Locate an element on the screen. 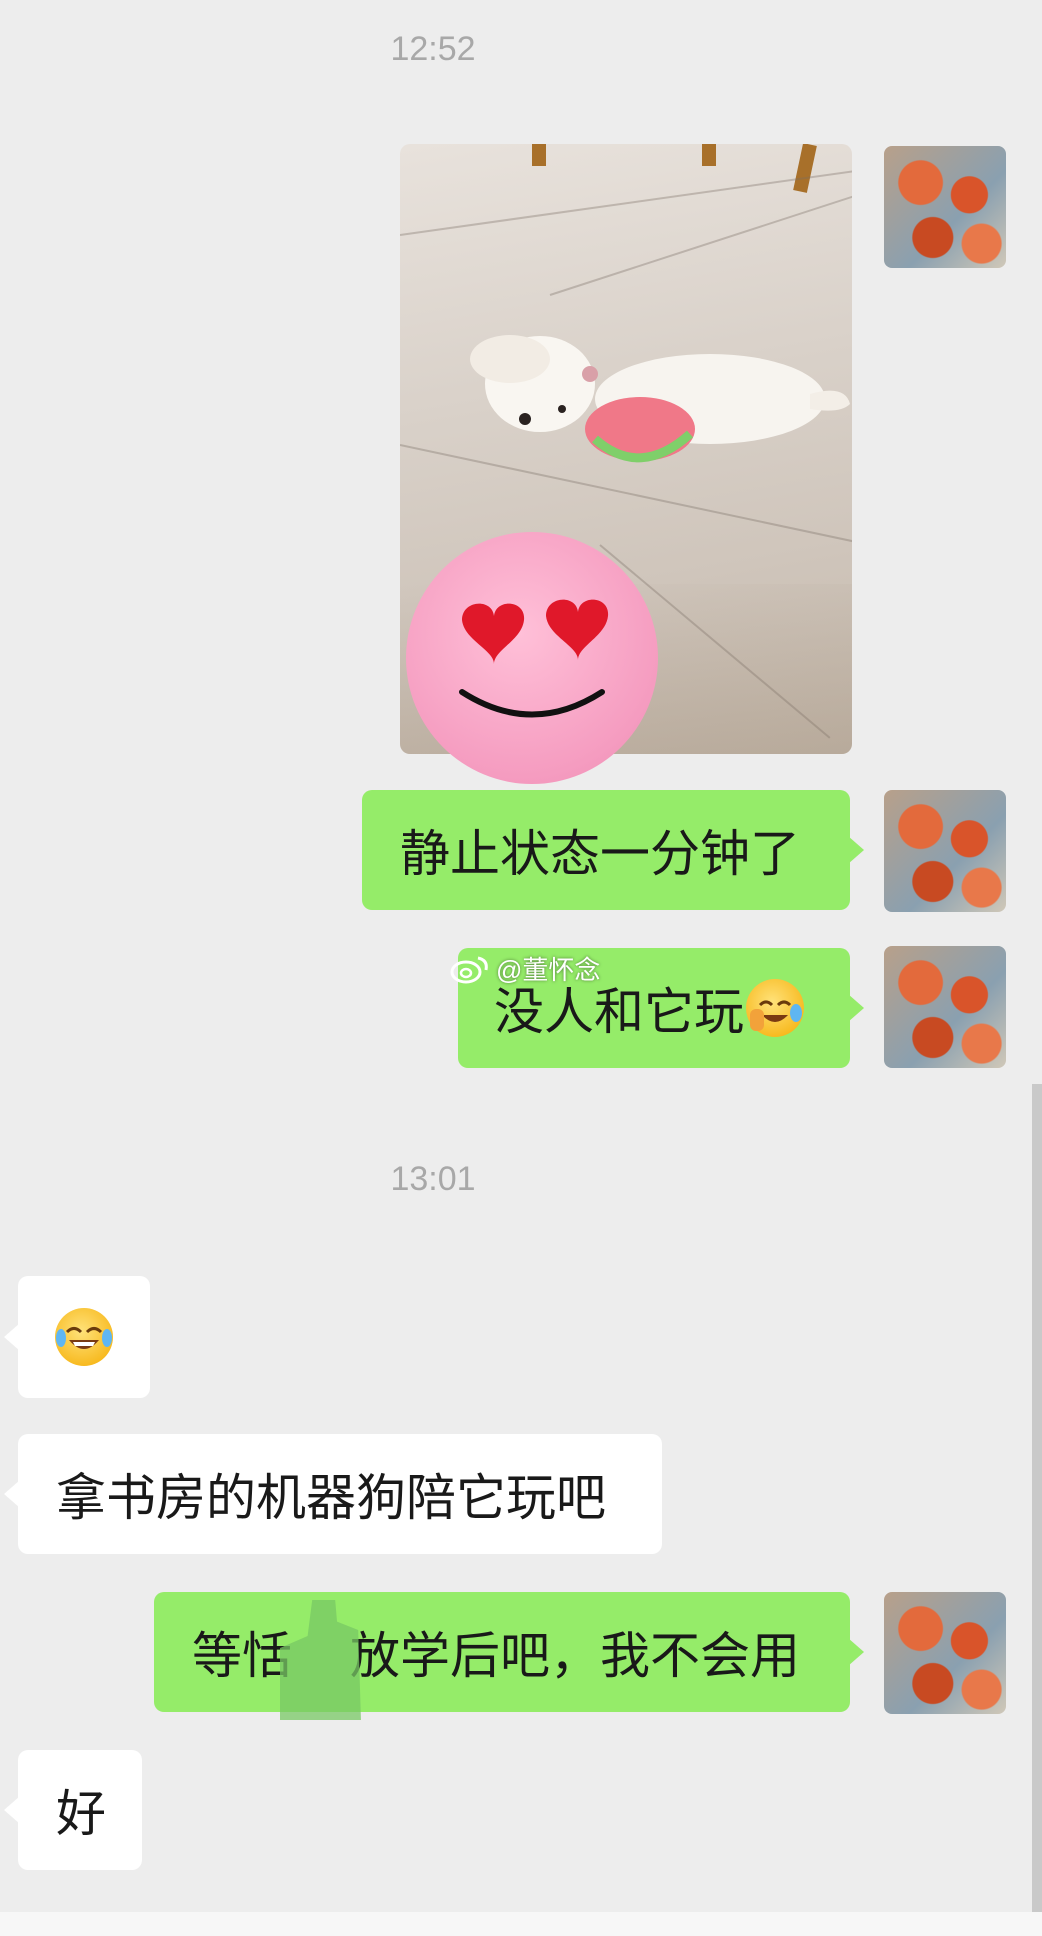 Image resolution: width=1042 pixels, height=1936 pixels. message-text: 等恬 is located at coordinates (242, 1656).